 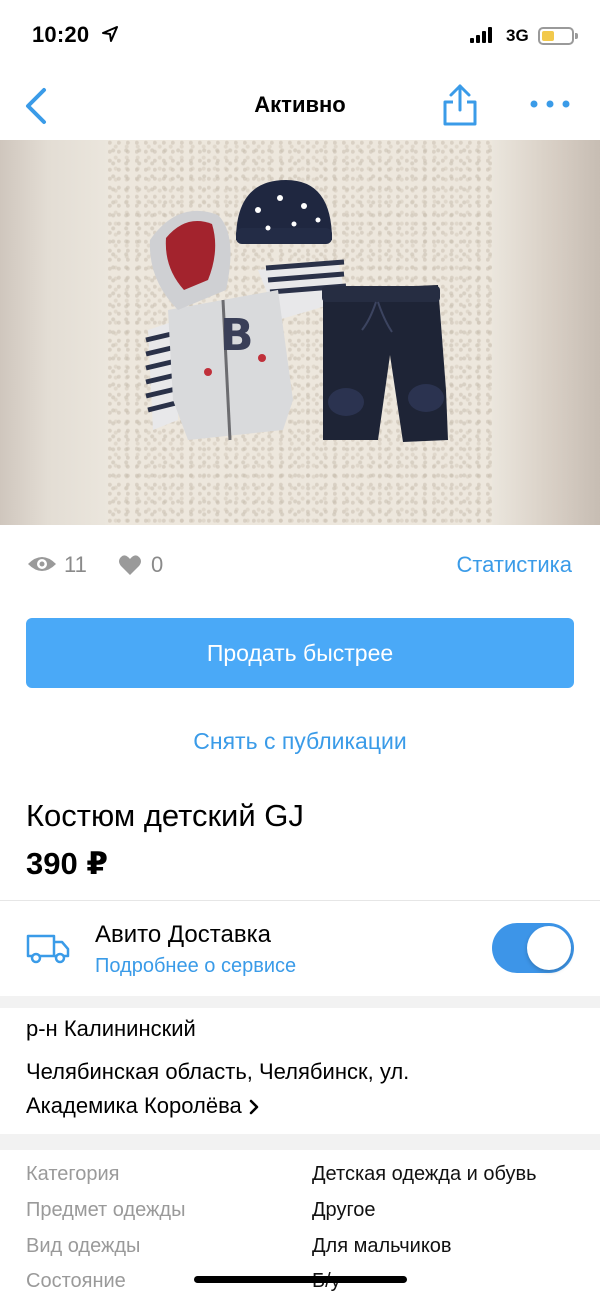 I want to click on stats-row: 11 0 Статистика, so click(x=300, y=564).